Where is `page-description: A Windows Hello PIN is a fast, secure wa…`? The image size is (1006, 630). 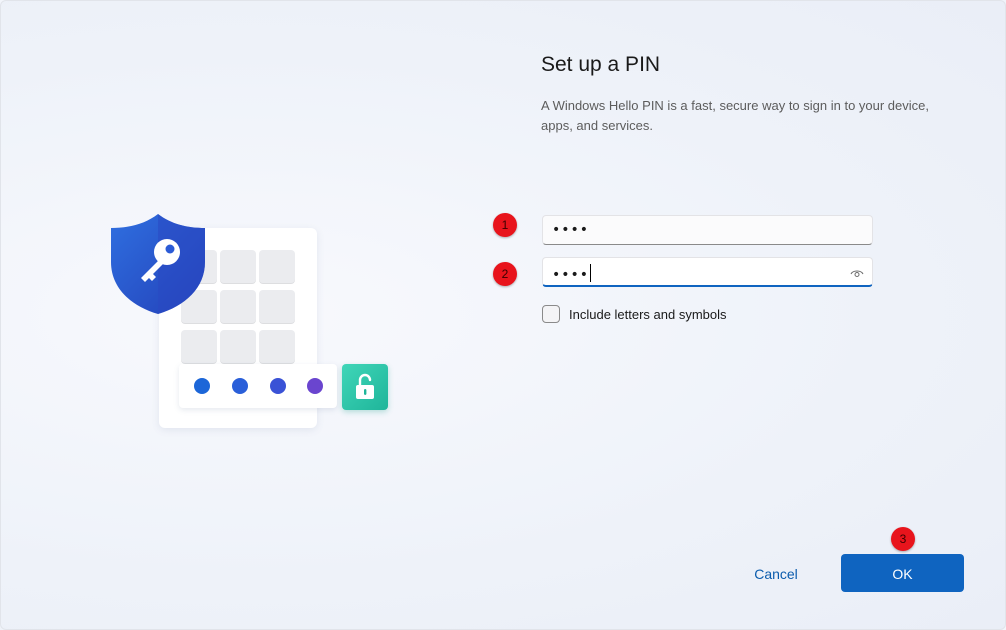
page-description: A Windows Hello PIN is a fast, secure wa… is located at coordinates (735, 115).